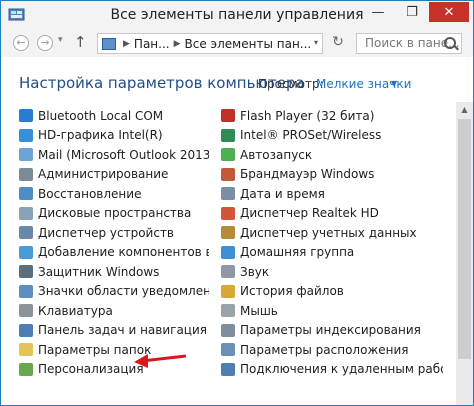  I want to click on control-panel-item: Звук, so click(332, 272).